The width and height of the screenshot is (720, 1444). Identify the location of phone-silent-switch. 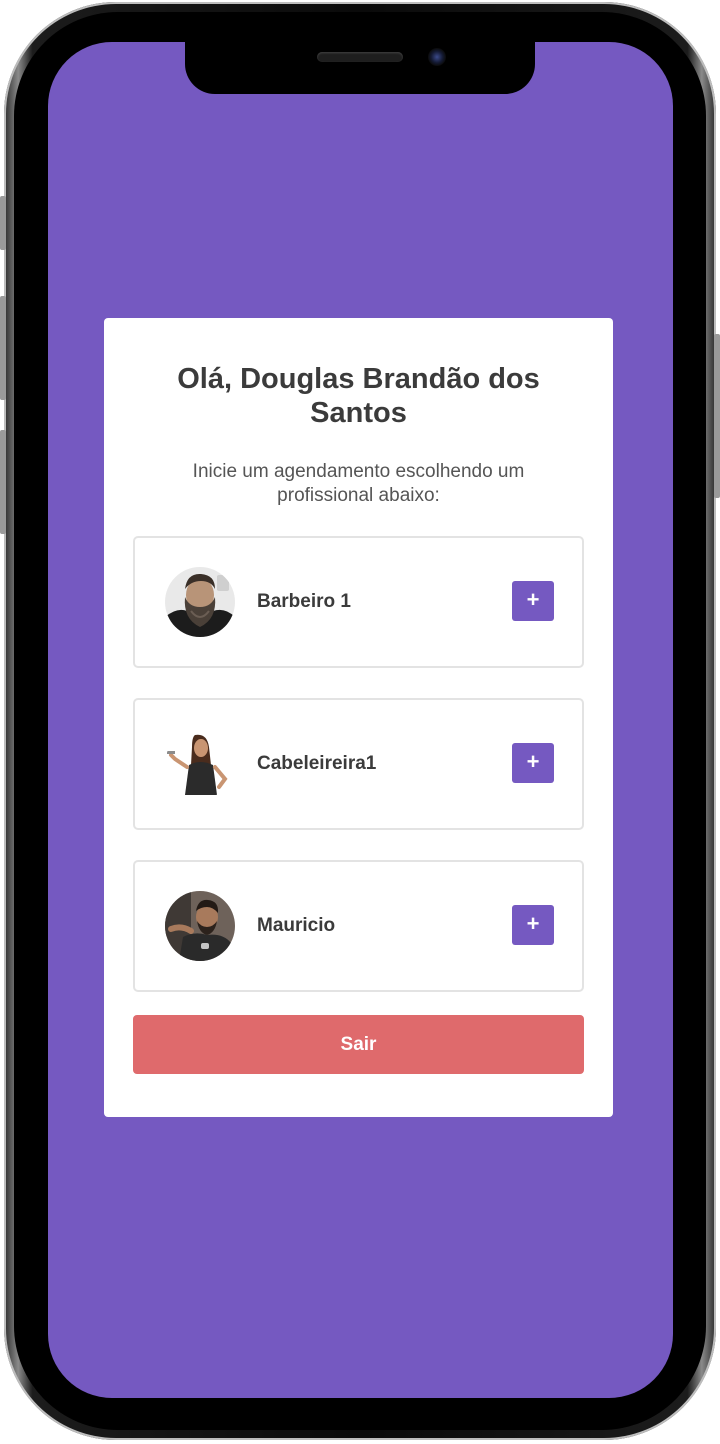
(3, 223).